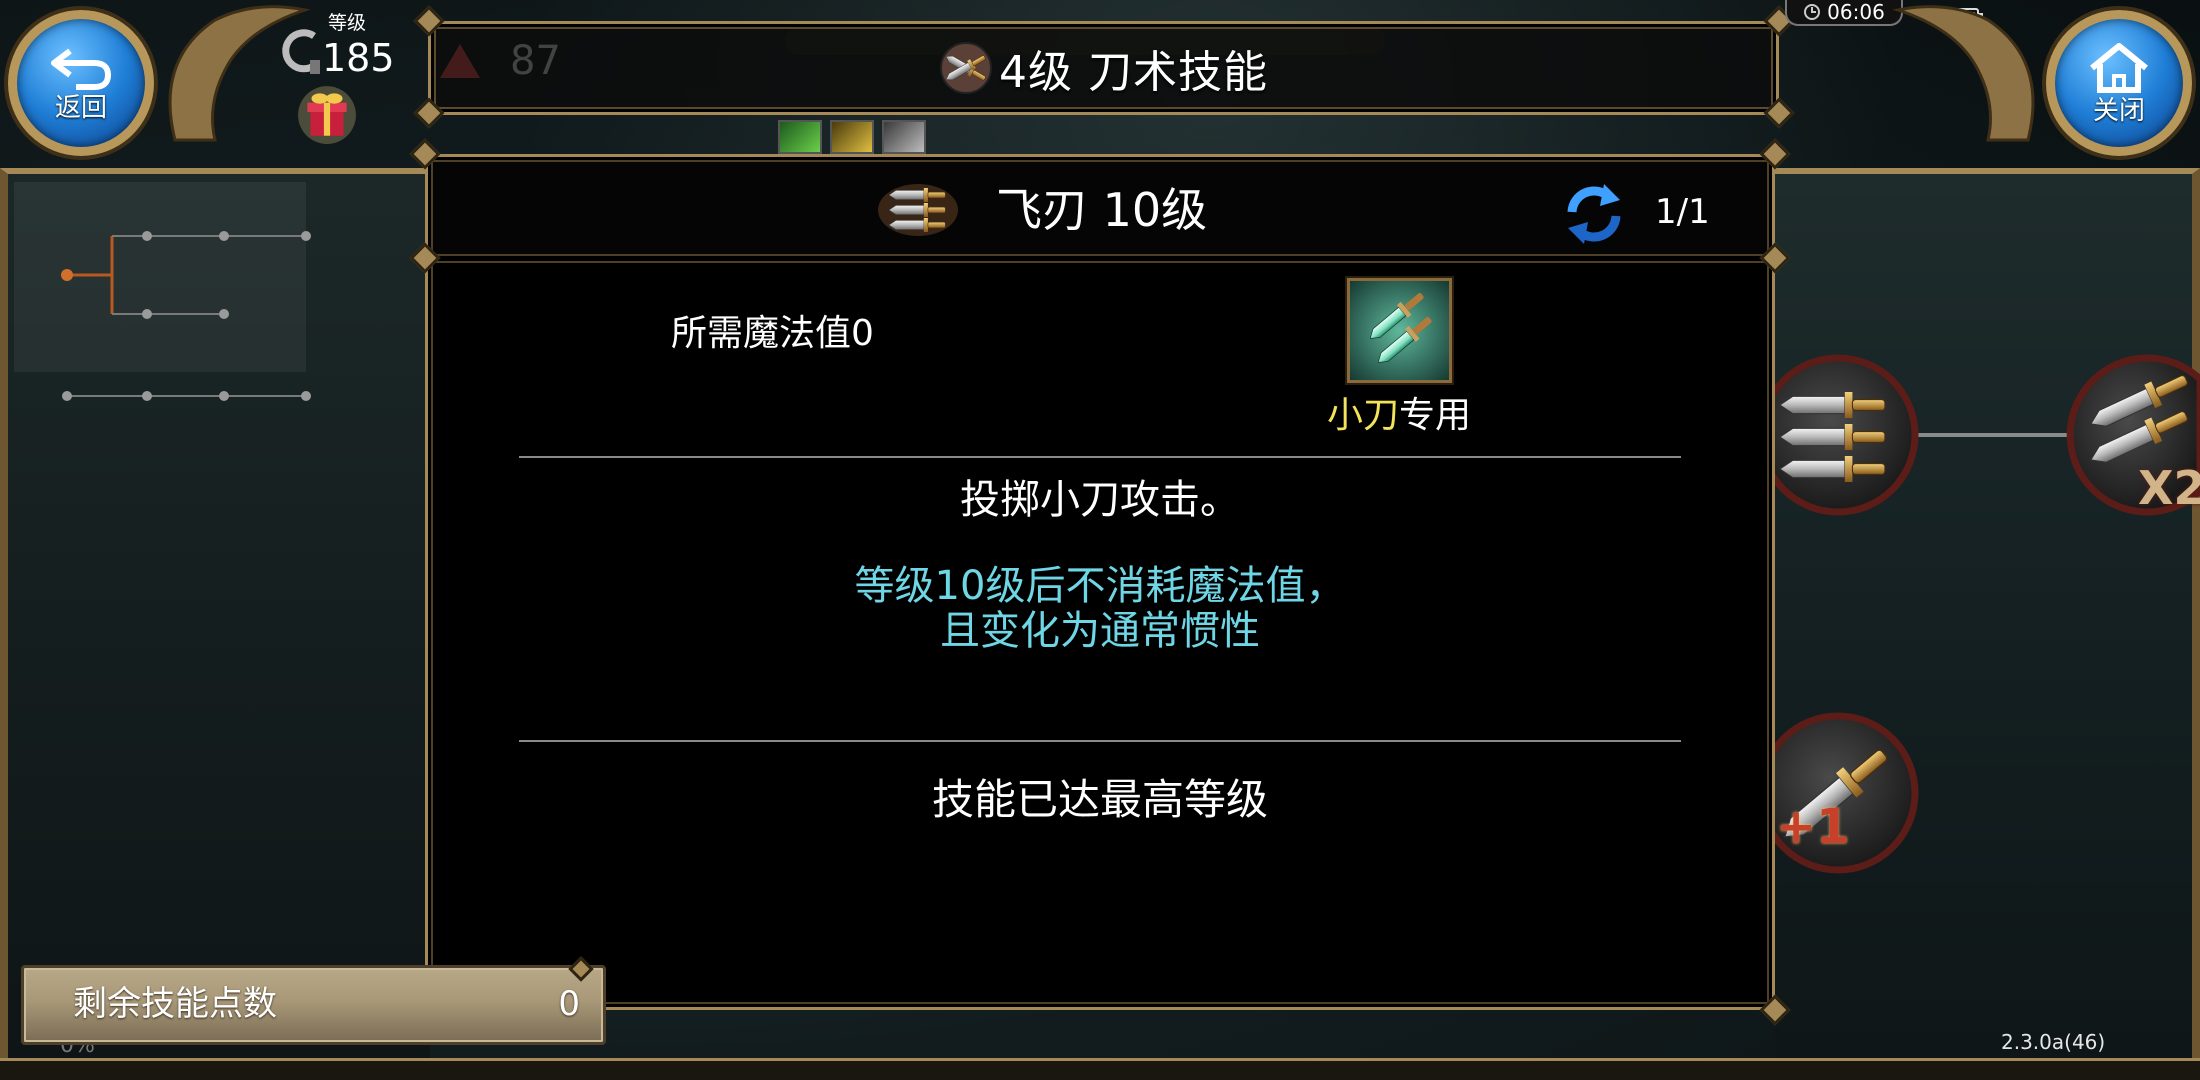 This screenshot has height=1080, width=2200. What do you see at coordinates (1102, 210) in the screenshot?
I see `skill-name: 飞刃 10级` at bounding box center [1102, 210].